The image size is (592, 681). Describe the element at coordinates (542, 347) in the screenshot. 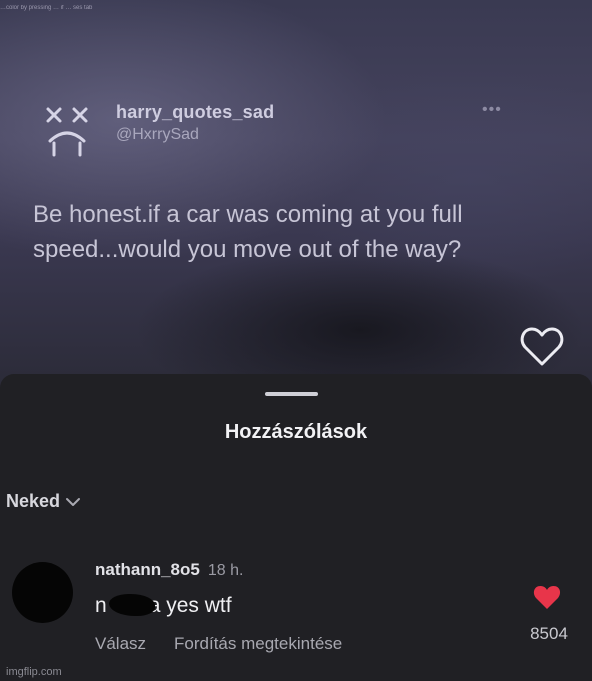

I see `heart-outline-icon` at that location.